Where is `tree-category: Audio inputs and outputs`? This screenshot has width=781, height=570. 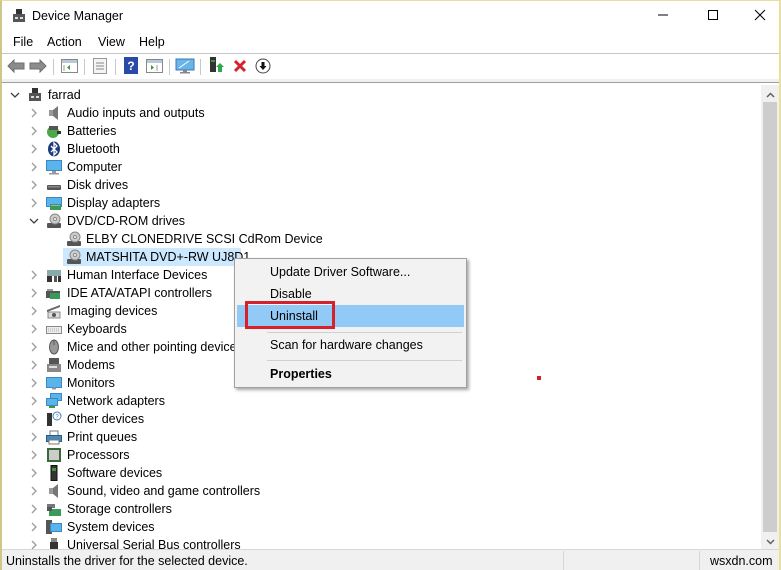 tree-category: Audio inputs and outputs is located at coordinates (381, 113).